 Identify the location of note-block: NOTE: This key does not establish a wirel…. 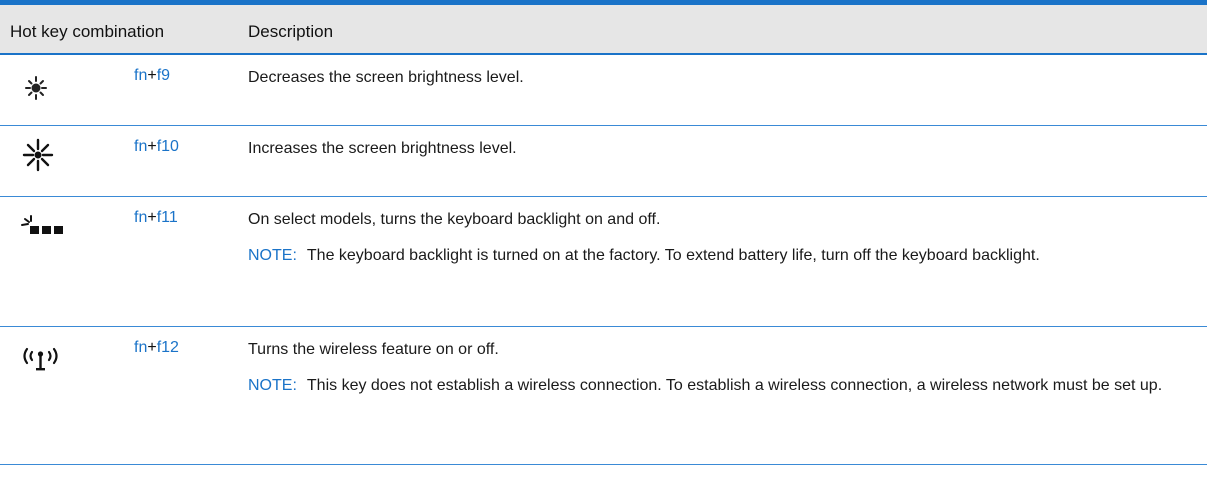
(718, 386).